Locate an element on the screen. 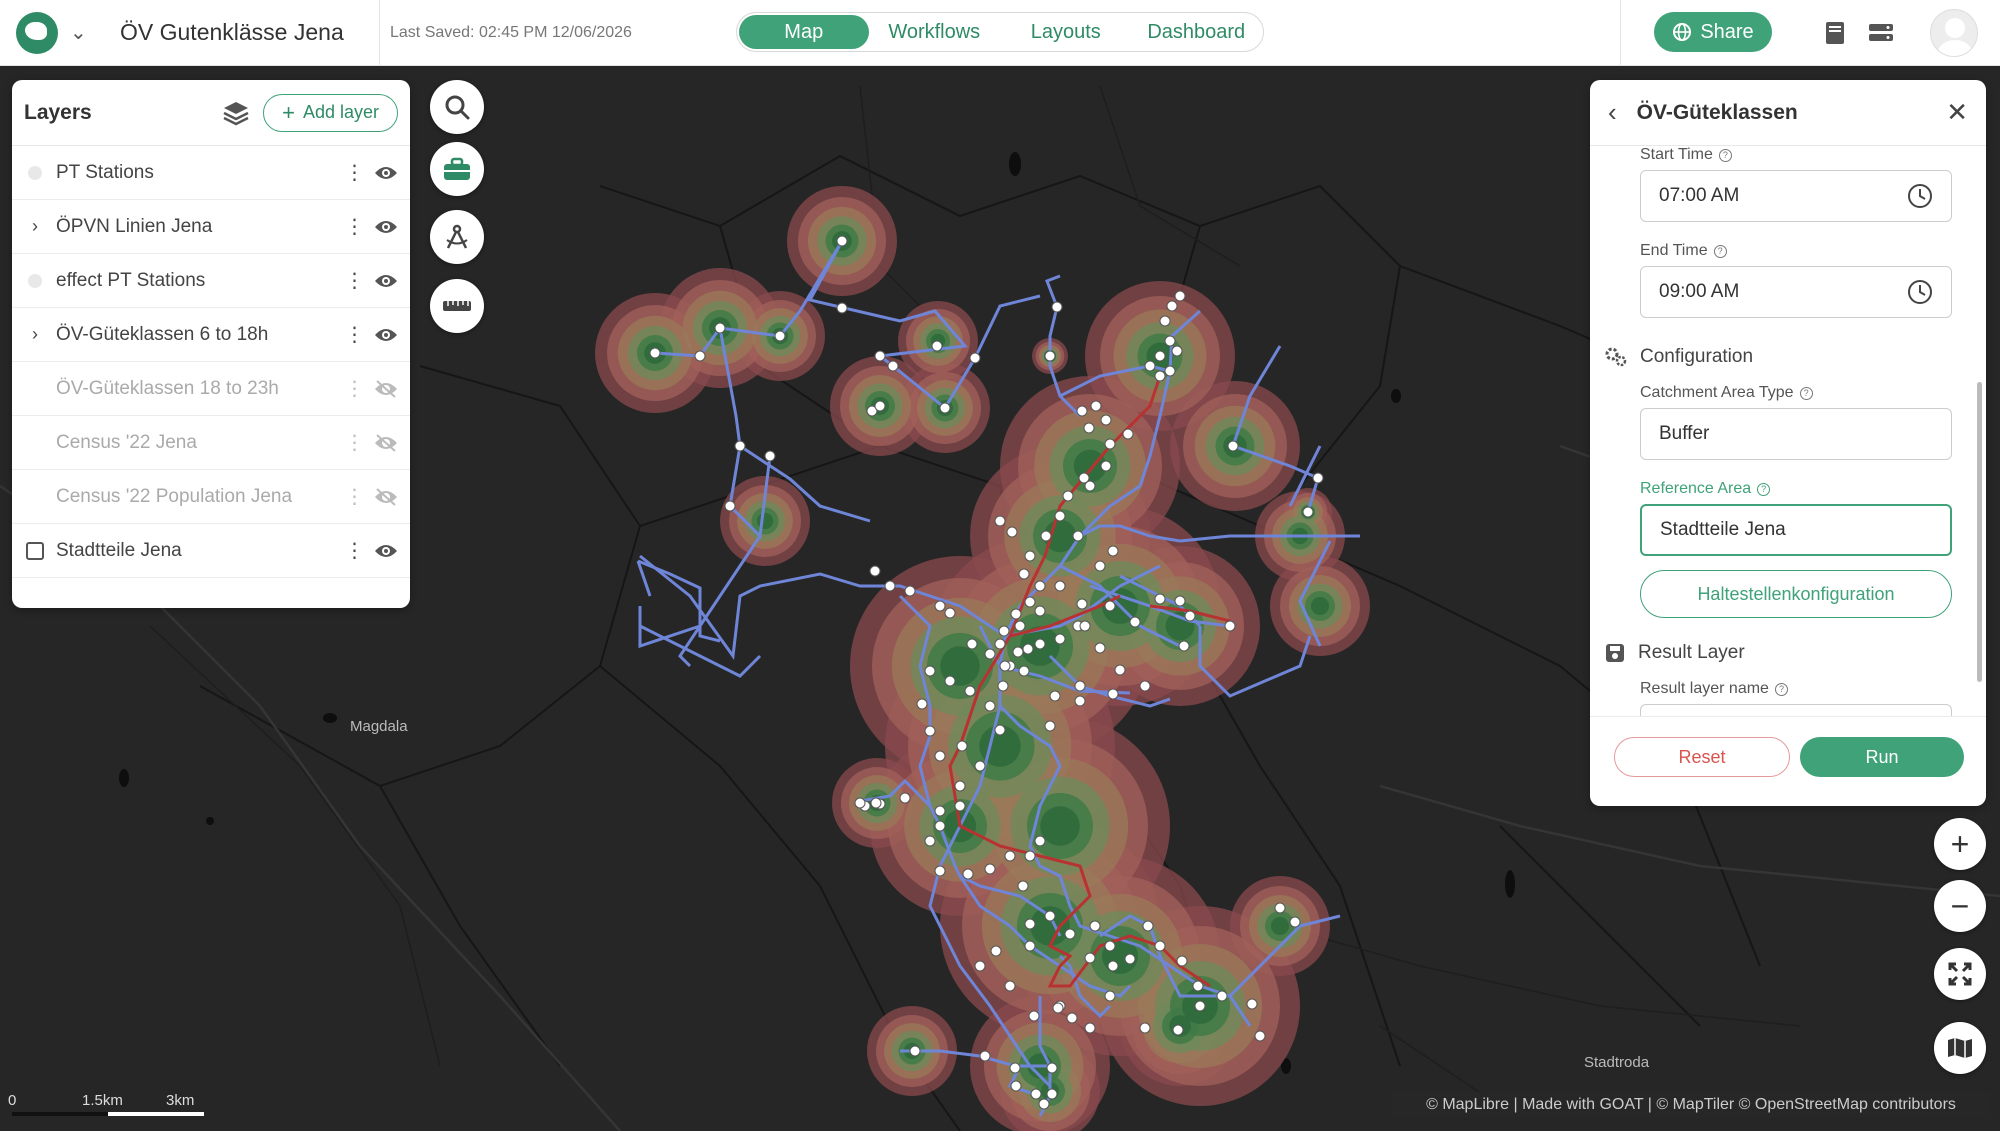  layer-row: ÖV-Güteklassen 18 to 23h ⋮ is located at coordinates (211, 389).